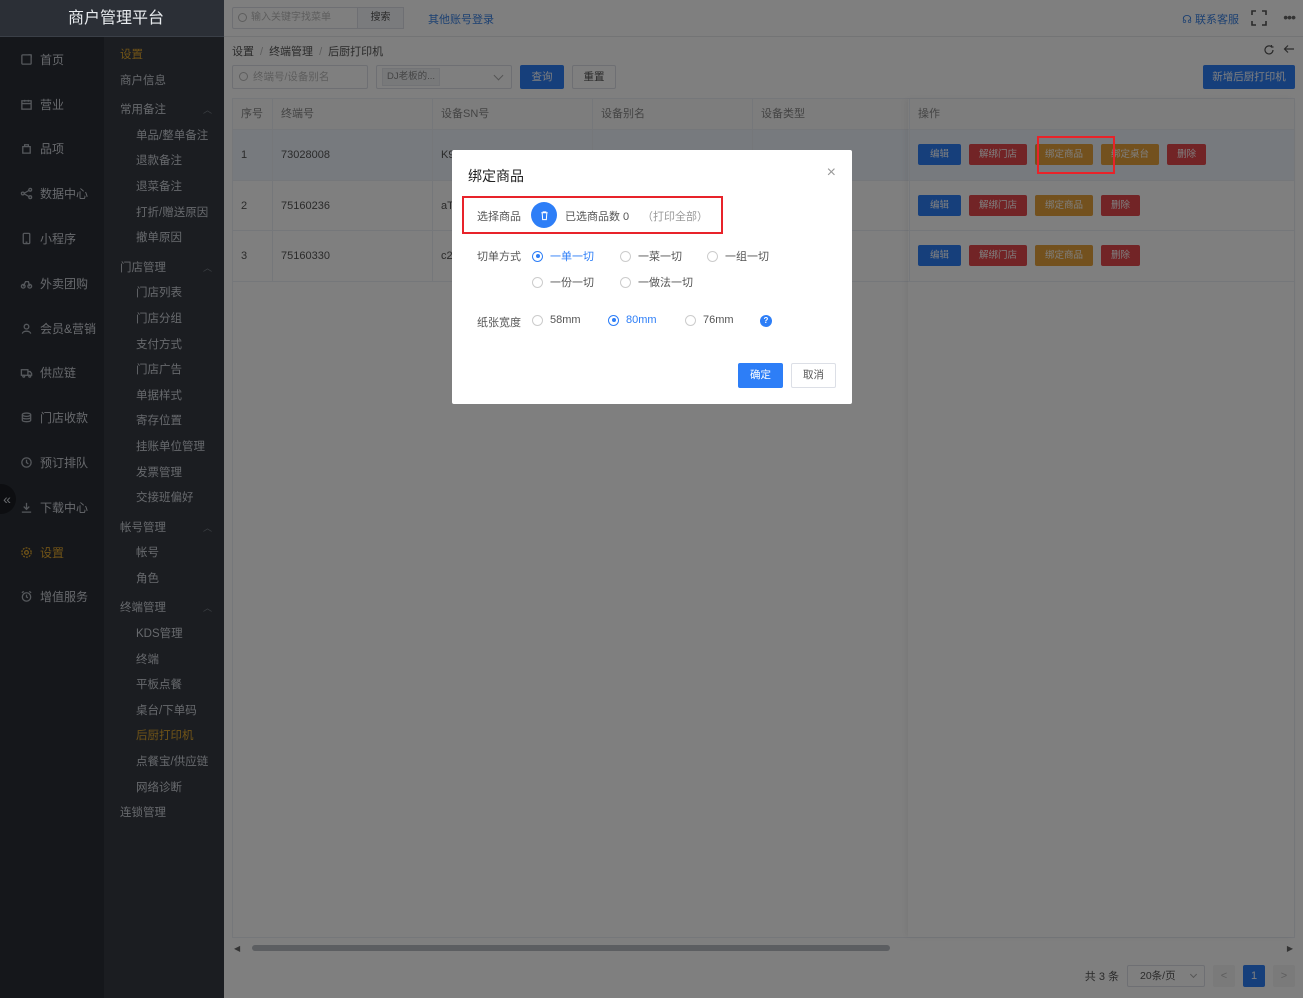  Describe the element at coordinates (597, 217) in the screenshot. I see `selected-goods-count: 已选商品数 0` at that location.